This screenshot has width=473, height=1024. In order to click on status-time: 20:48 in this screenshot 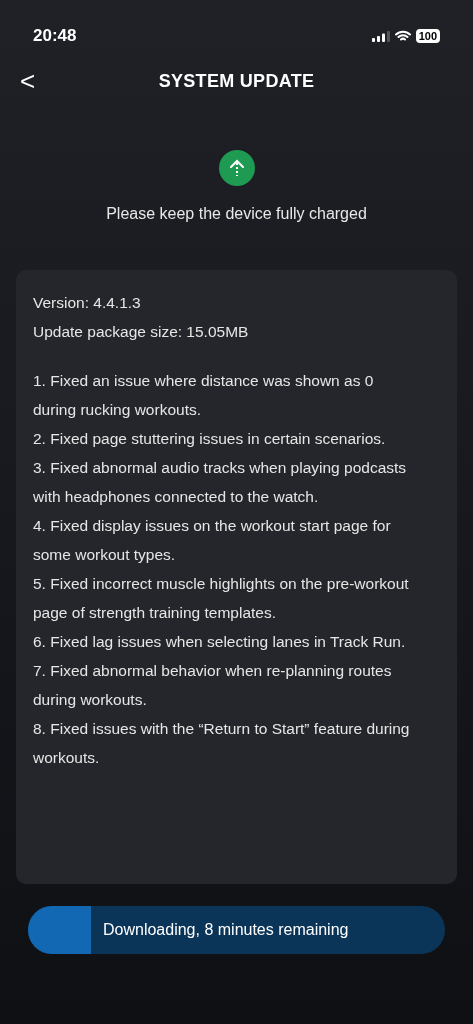, I will do `click(55, 36)`.